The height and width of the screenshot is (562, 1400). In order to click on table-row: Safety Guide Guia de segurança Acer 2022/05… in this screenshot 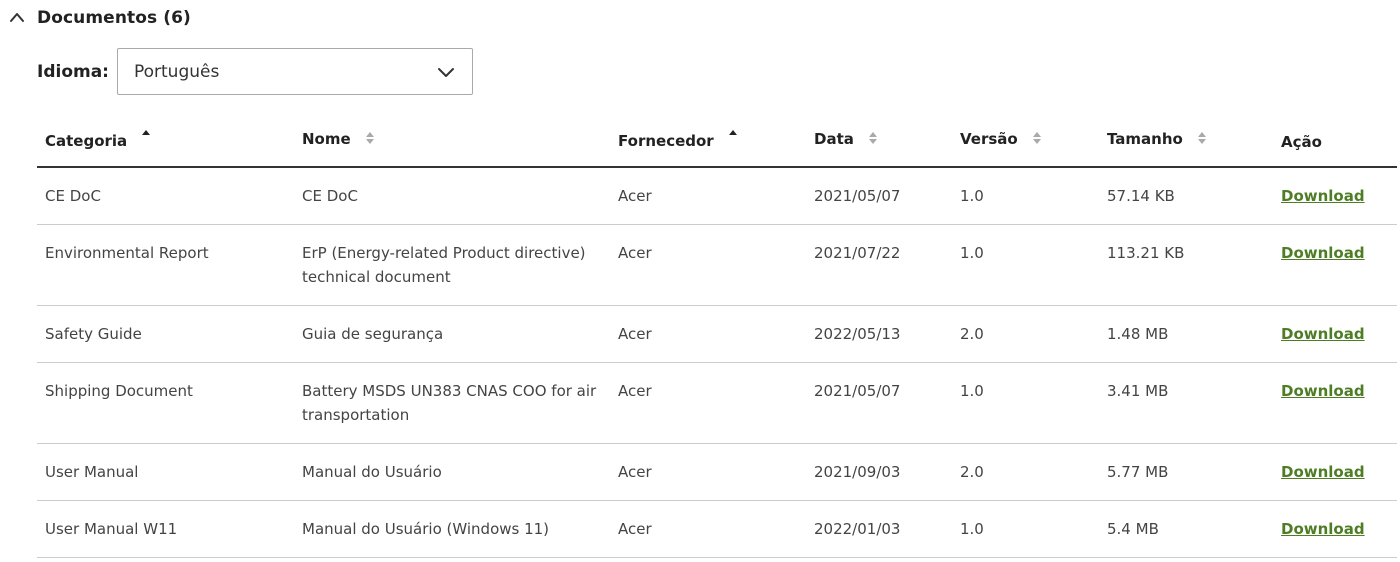, I will do `click(717, 334)`.